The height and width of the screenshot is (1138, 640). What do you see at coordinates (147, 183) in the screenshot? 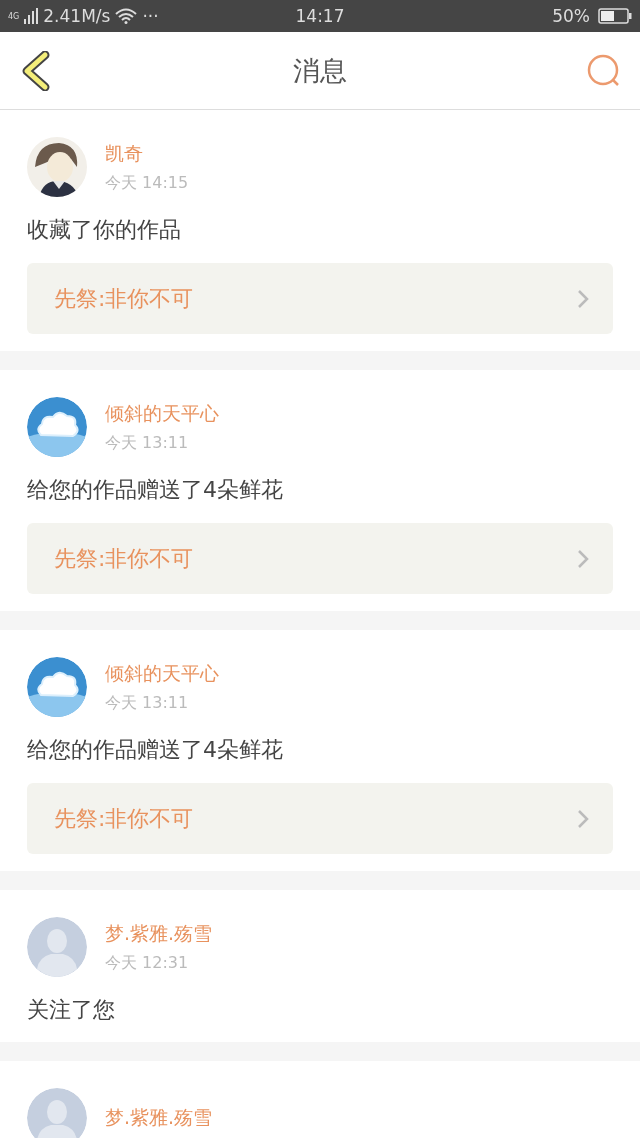
I see `message-time: 今天 14:15` at bounding box center [147, 183].